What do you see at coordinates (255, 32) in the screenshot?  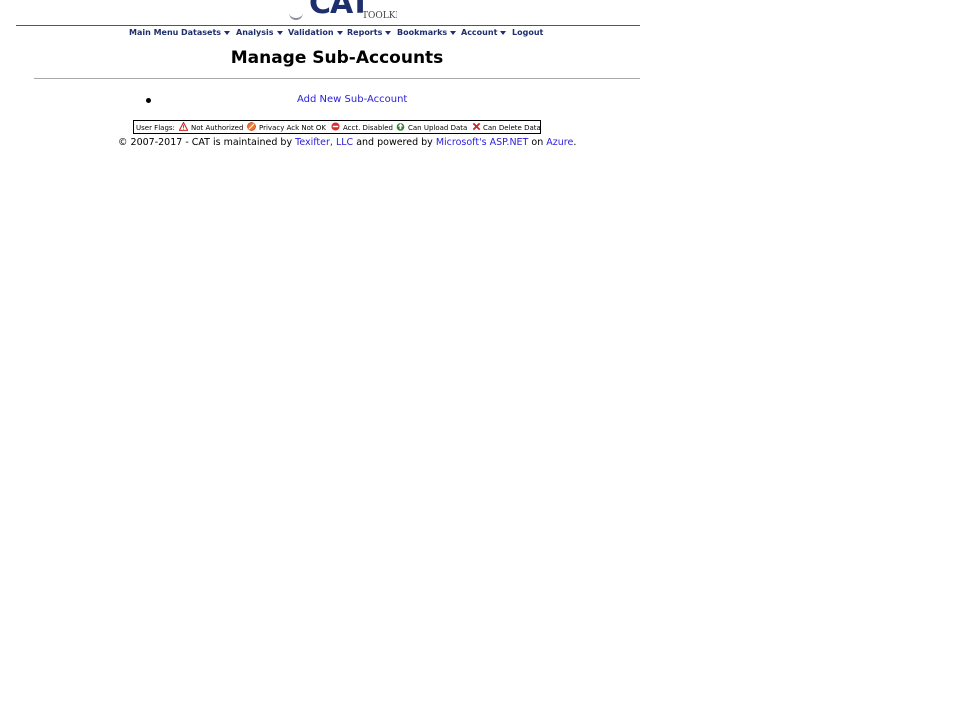 I see `nav-item-label: Analysis` at bounding box center [255, 32].